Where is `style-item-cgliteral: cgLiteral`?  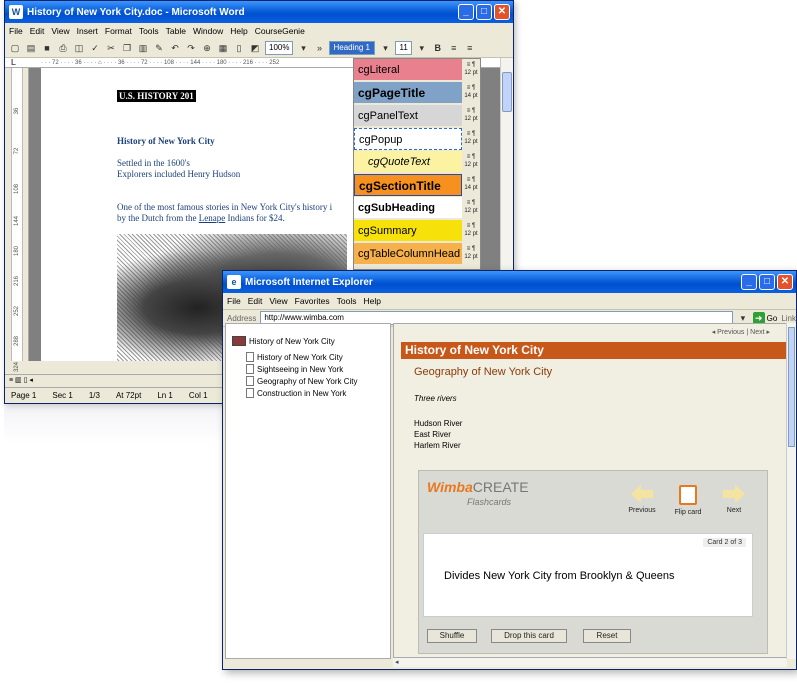
style-item-cgliteral: cgLiteral is located at coordinates (408, 70).